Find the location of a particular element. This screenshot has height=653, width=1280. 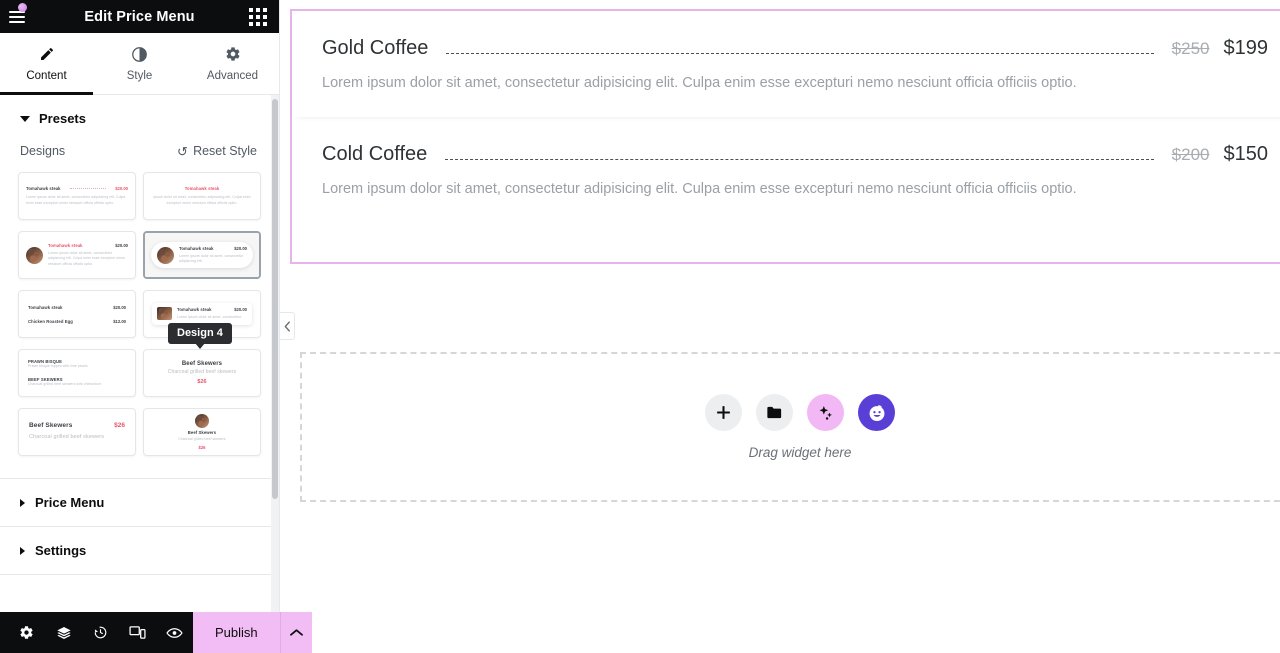

settings-gear-icon is located at coordinates (26, 632).